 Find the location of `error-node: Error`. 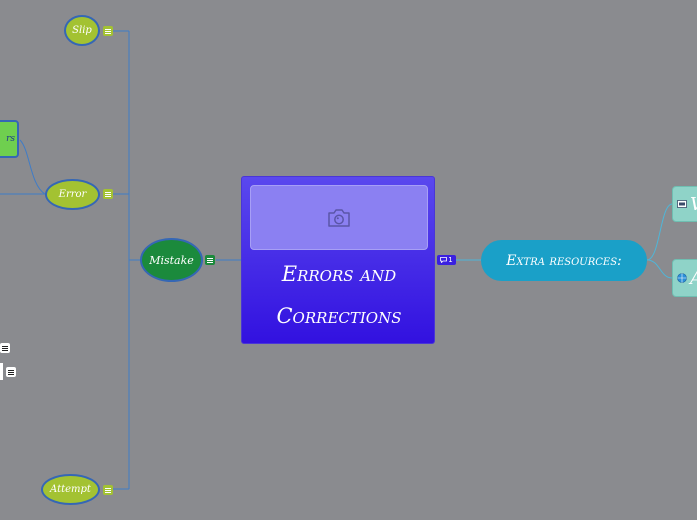

error-node: Error is located at coordinates (72, 194).